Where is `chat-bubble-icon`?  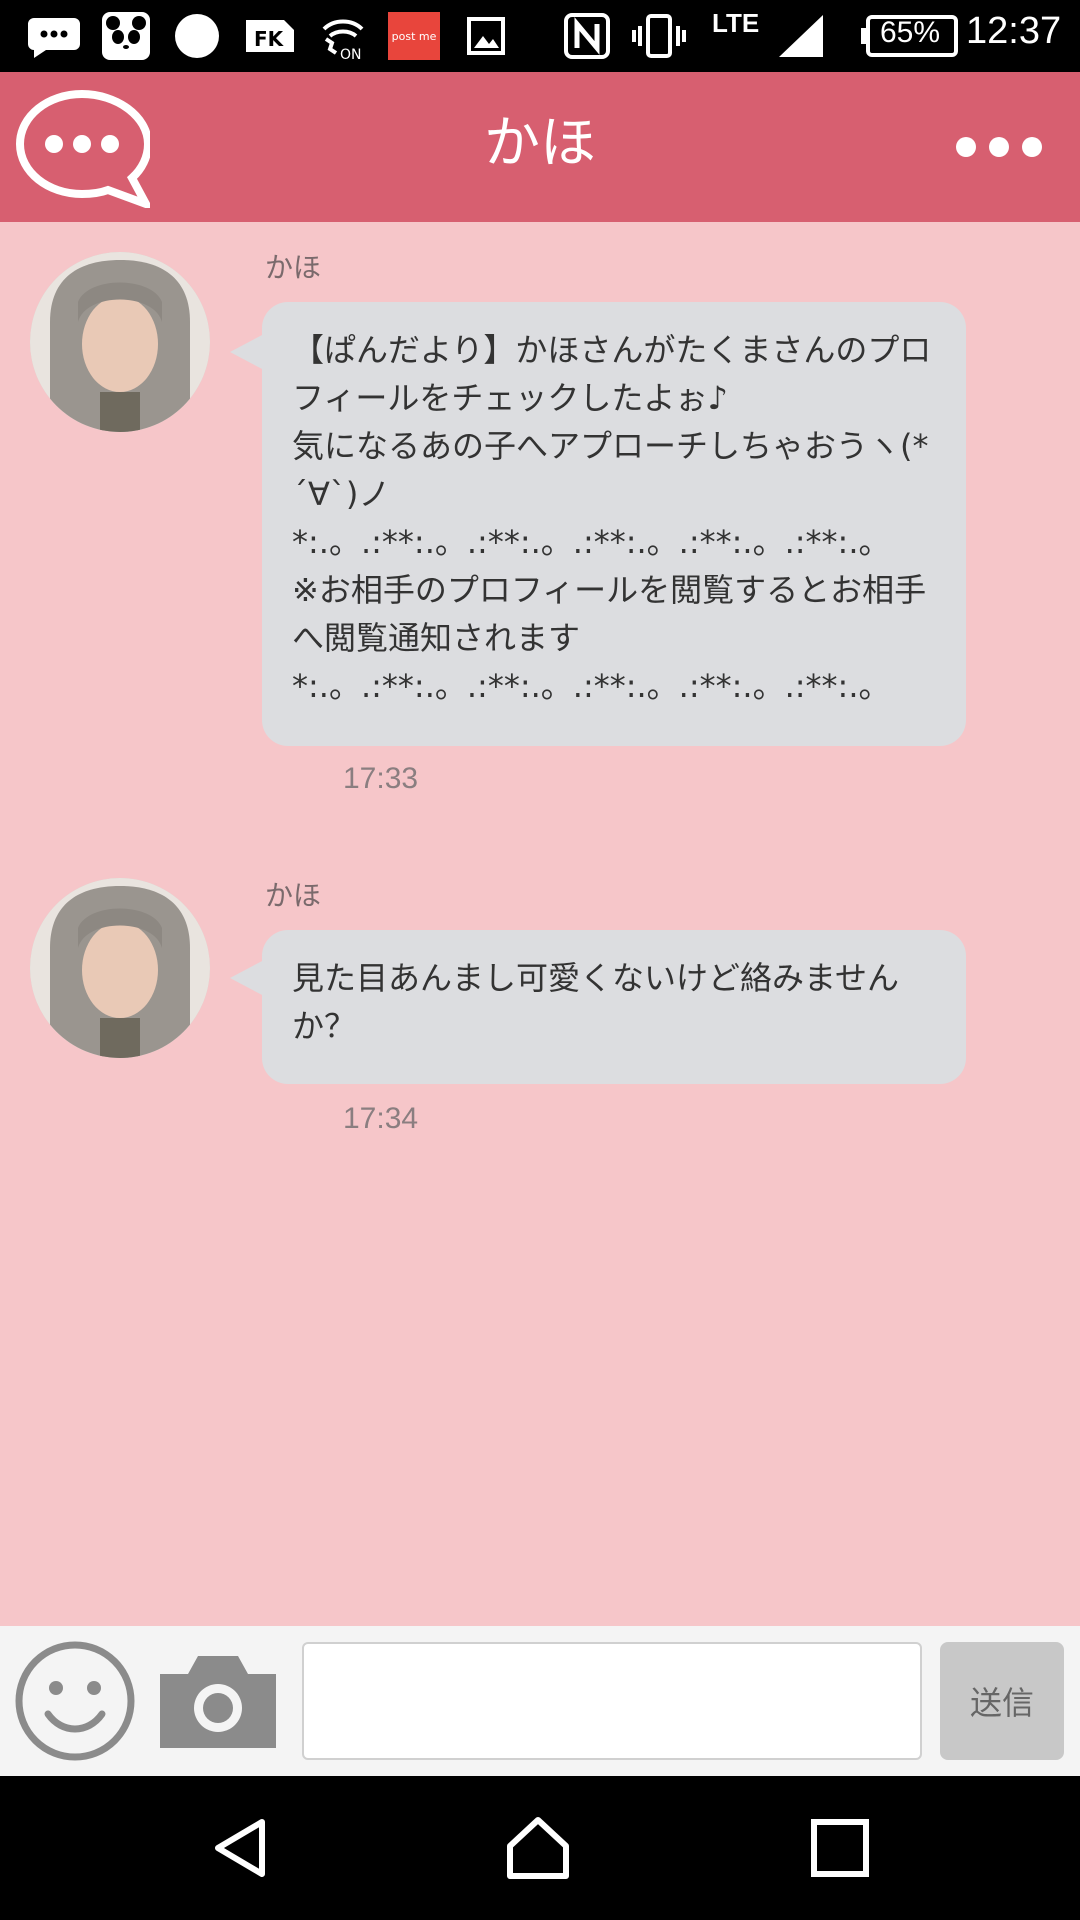
chat-bubble-icon is located at coordinates (54, 36).